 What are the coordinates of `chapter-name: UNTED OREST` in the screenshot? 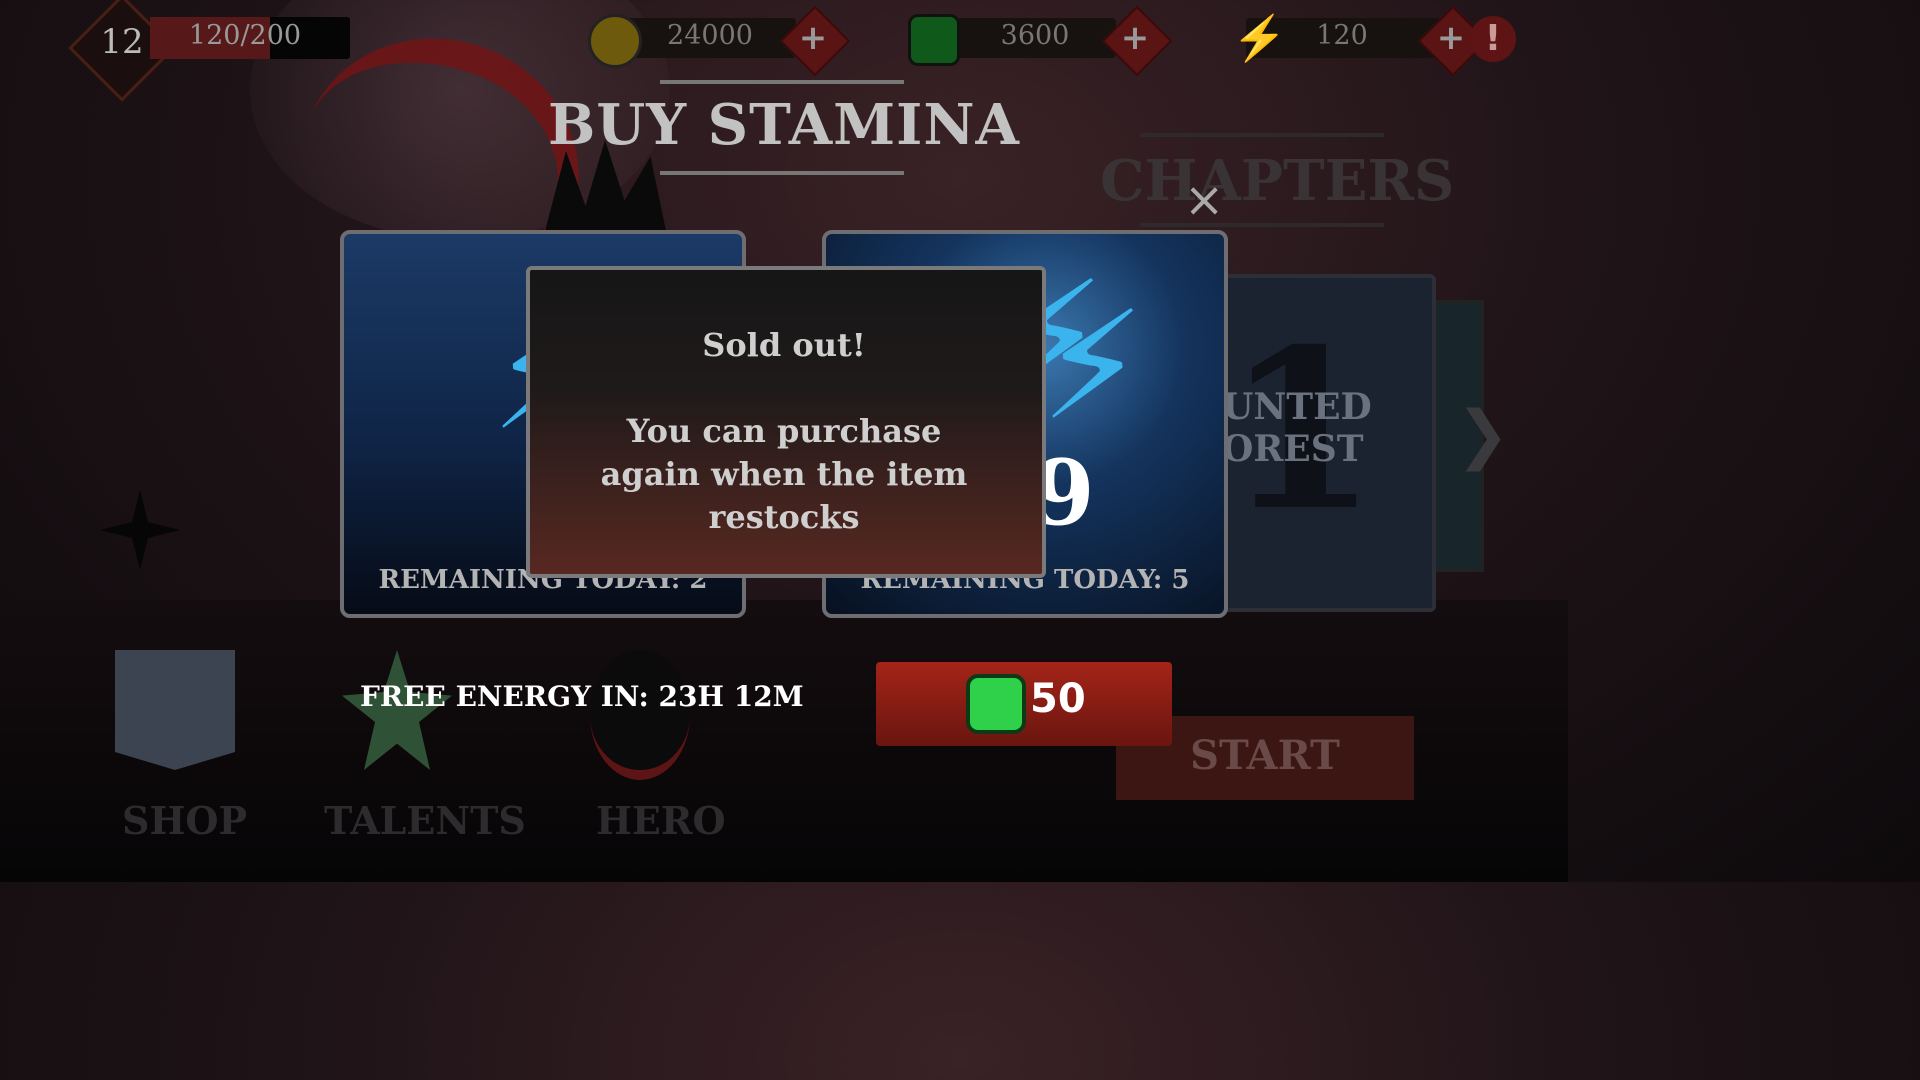 It's located at (1297, 428).